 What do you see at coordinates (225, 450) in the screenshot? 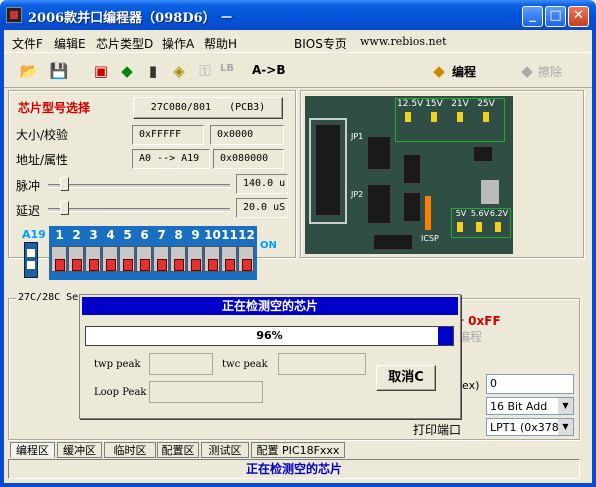
I see `tab-test: 测试区` at bounding box center [225, 450].